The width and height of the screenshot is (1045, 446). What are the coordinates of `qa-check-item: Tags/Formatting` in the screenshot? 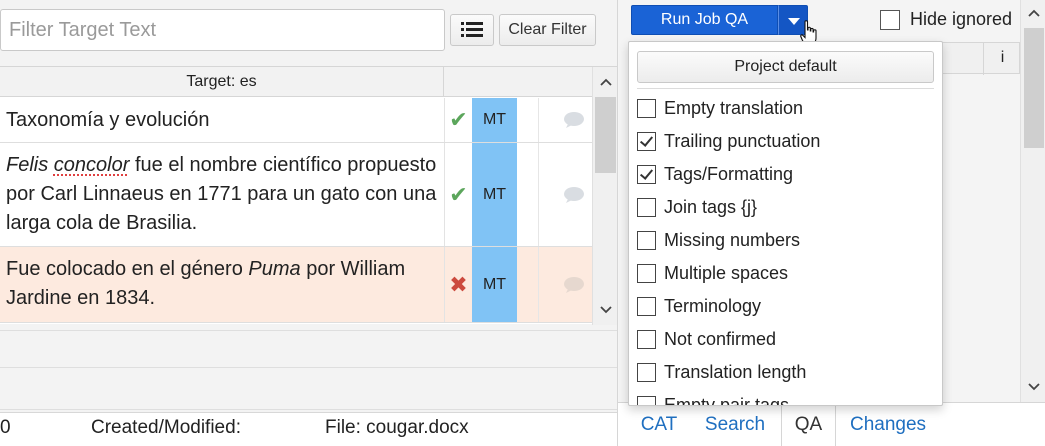 It's located at (715, 174).